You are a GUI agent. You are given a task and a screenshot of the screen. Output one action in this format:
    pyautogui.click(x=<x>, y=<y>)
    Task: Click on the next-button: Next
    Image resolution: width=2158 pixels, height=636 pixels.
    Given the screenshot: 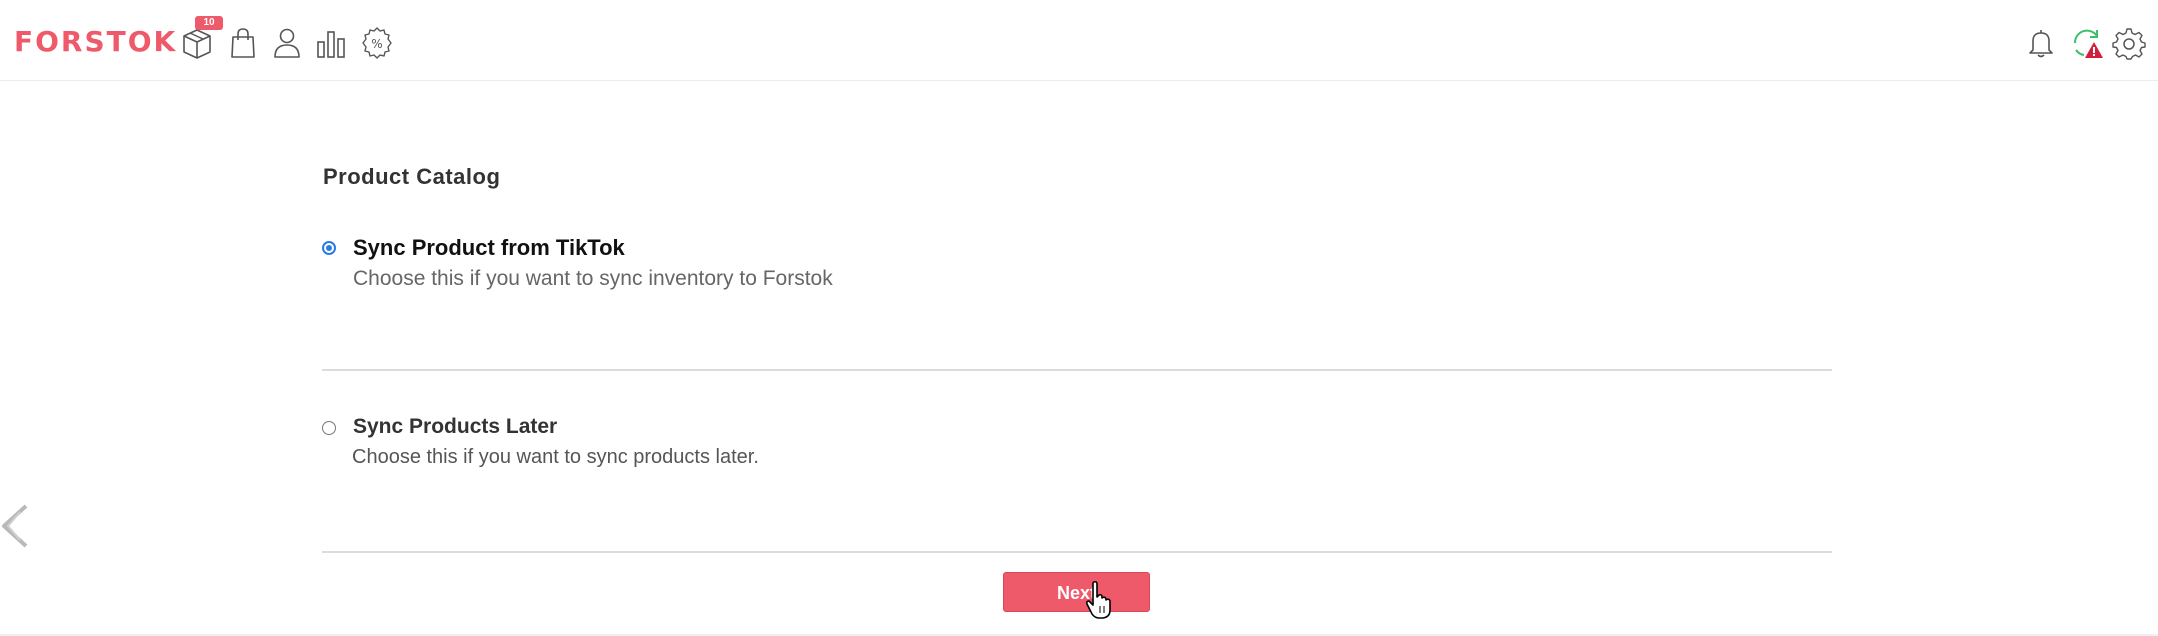 What is the action you would take?
    pyautogui.click(x=1076, y=592)
    